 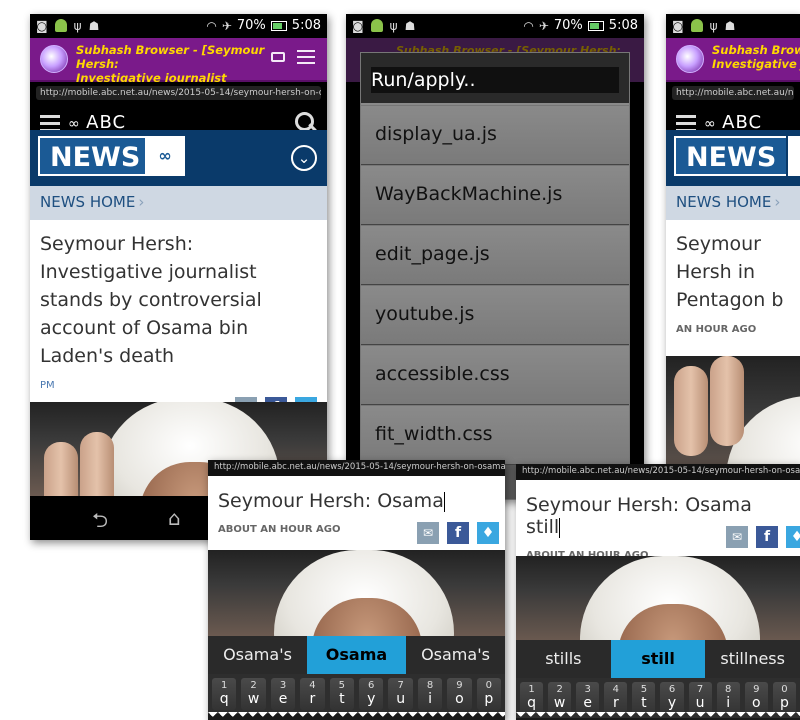 What do you see at coordinates (257, 655) in the screenshot?
I see `suggestion-1: Osama's` at bounding box center [257, 655].